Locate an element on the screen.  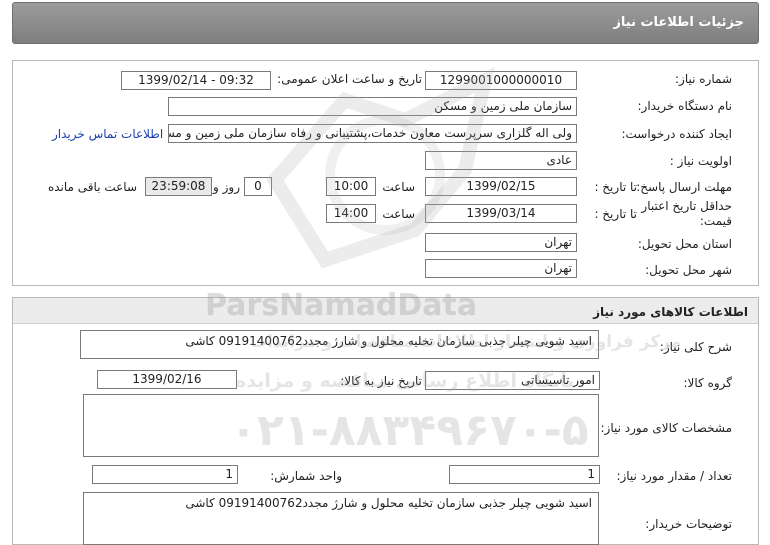
days-label: روز و is located at coordinates (226, 187).